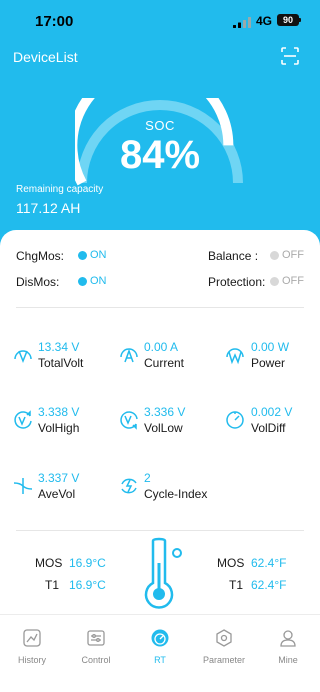 Image resolution: width=320 pixels, height=692 pixels. I want to click on soc-value: 84%, so click(160, 155).